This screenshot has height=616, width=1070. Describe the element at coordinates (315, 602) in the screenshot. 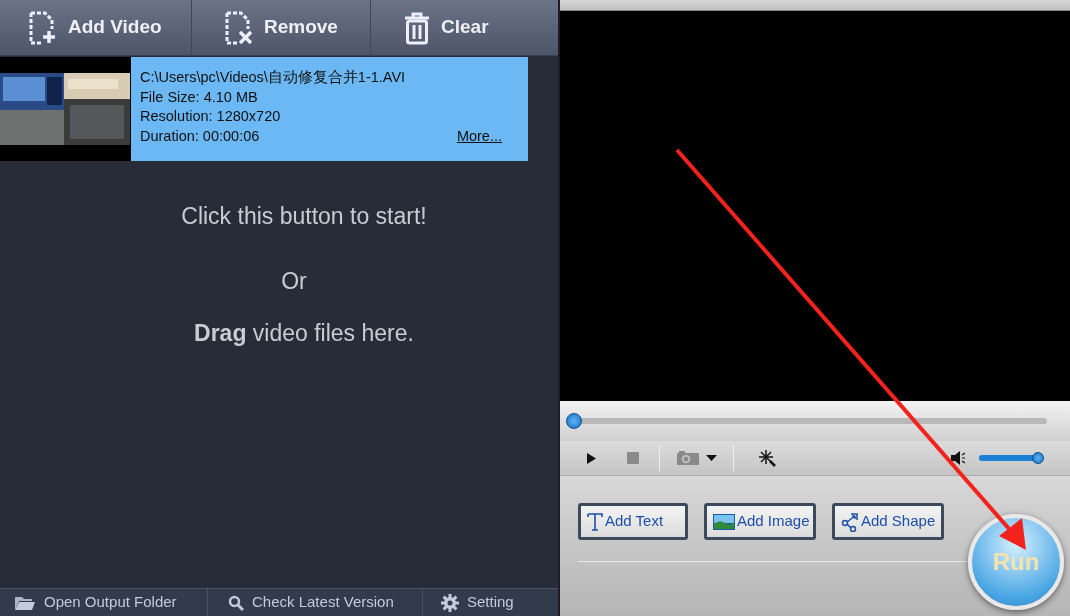

I see `check-version-button: Check Latest Version` at that location.